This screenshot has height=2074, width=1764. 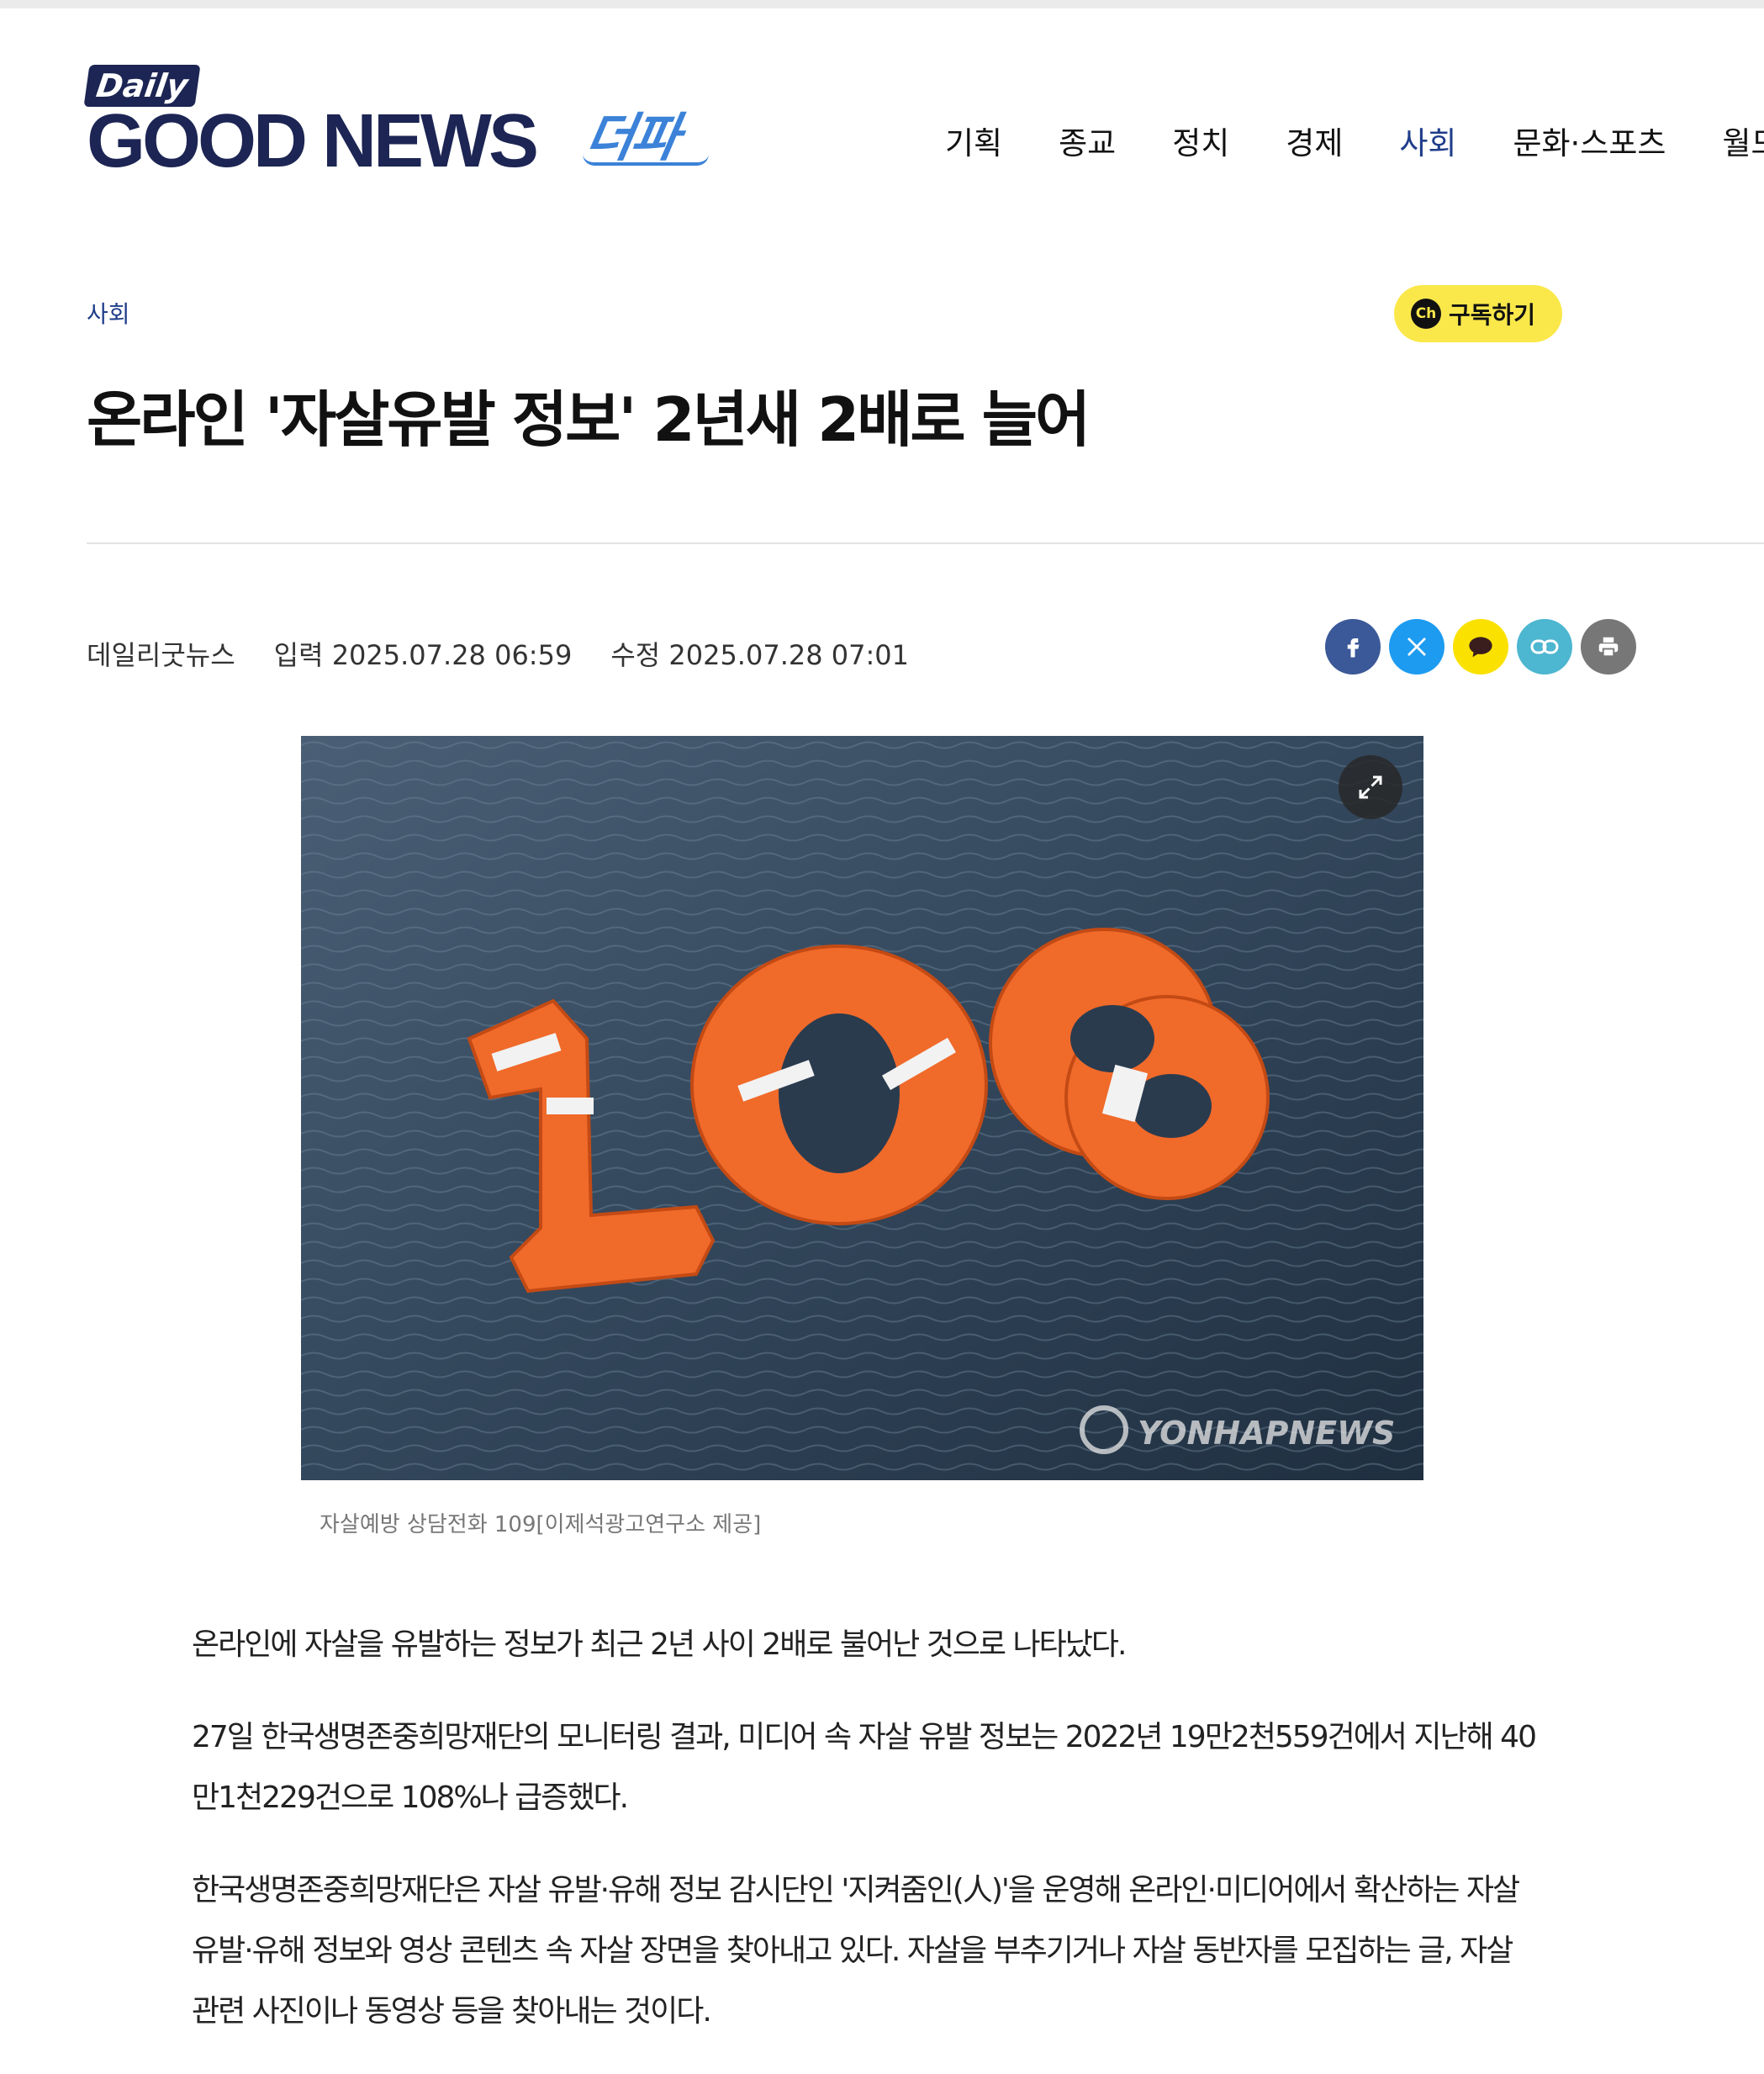 I want to click on photo-caption: 자살예방 상담전화 109[이제석광고연구소 제공], so click(x=541, y=1524).